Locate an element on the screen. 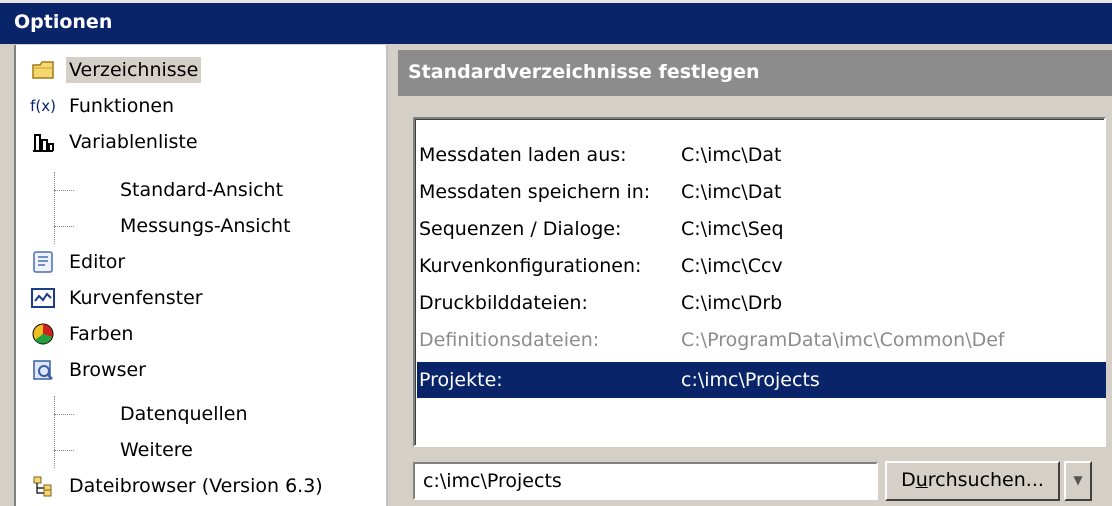  curve-window-icon is located at coordinates (43, 298).